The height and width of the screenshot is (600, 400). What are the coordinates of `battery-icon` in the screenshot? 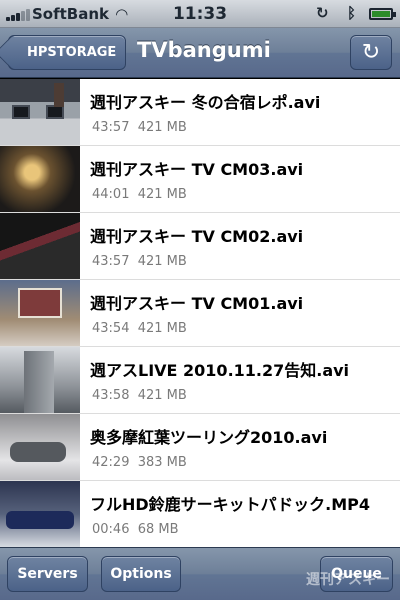 It's located at (382, 14).